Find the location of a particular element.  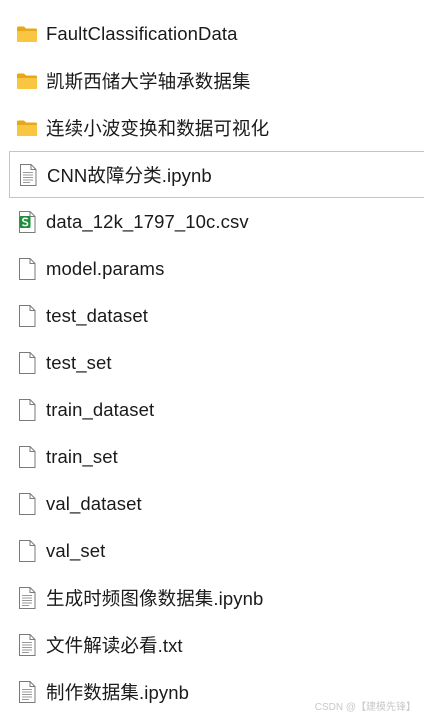

file-name: CNN故障分类.ipynb is located at coordinates (129, 175).